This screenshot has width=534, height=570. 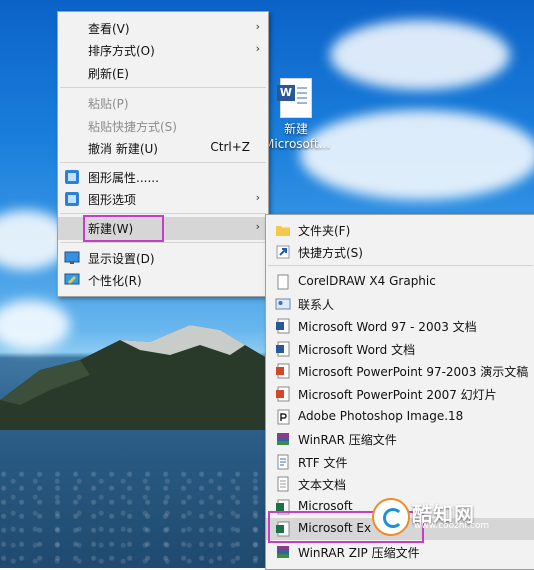 What do you see at coordinates (367, 281) in the screenshot?
I see `submenu-item-label: CorelDRAW X4 Graphic` at bounding box center [367, 281].